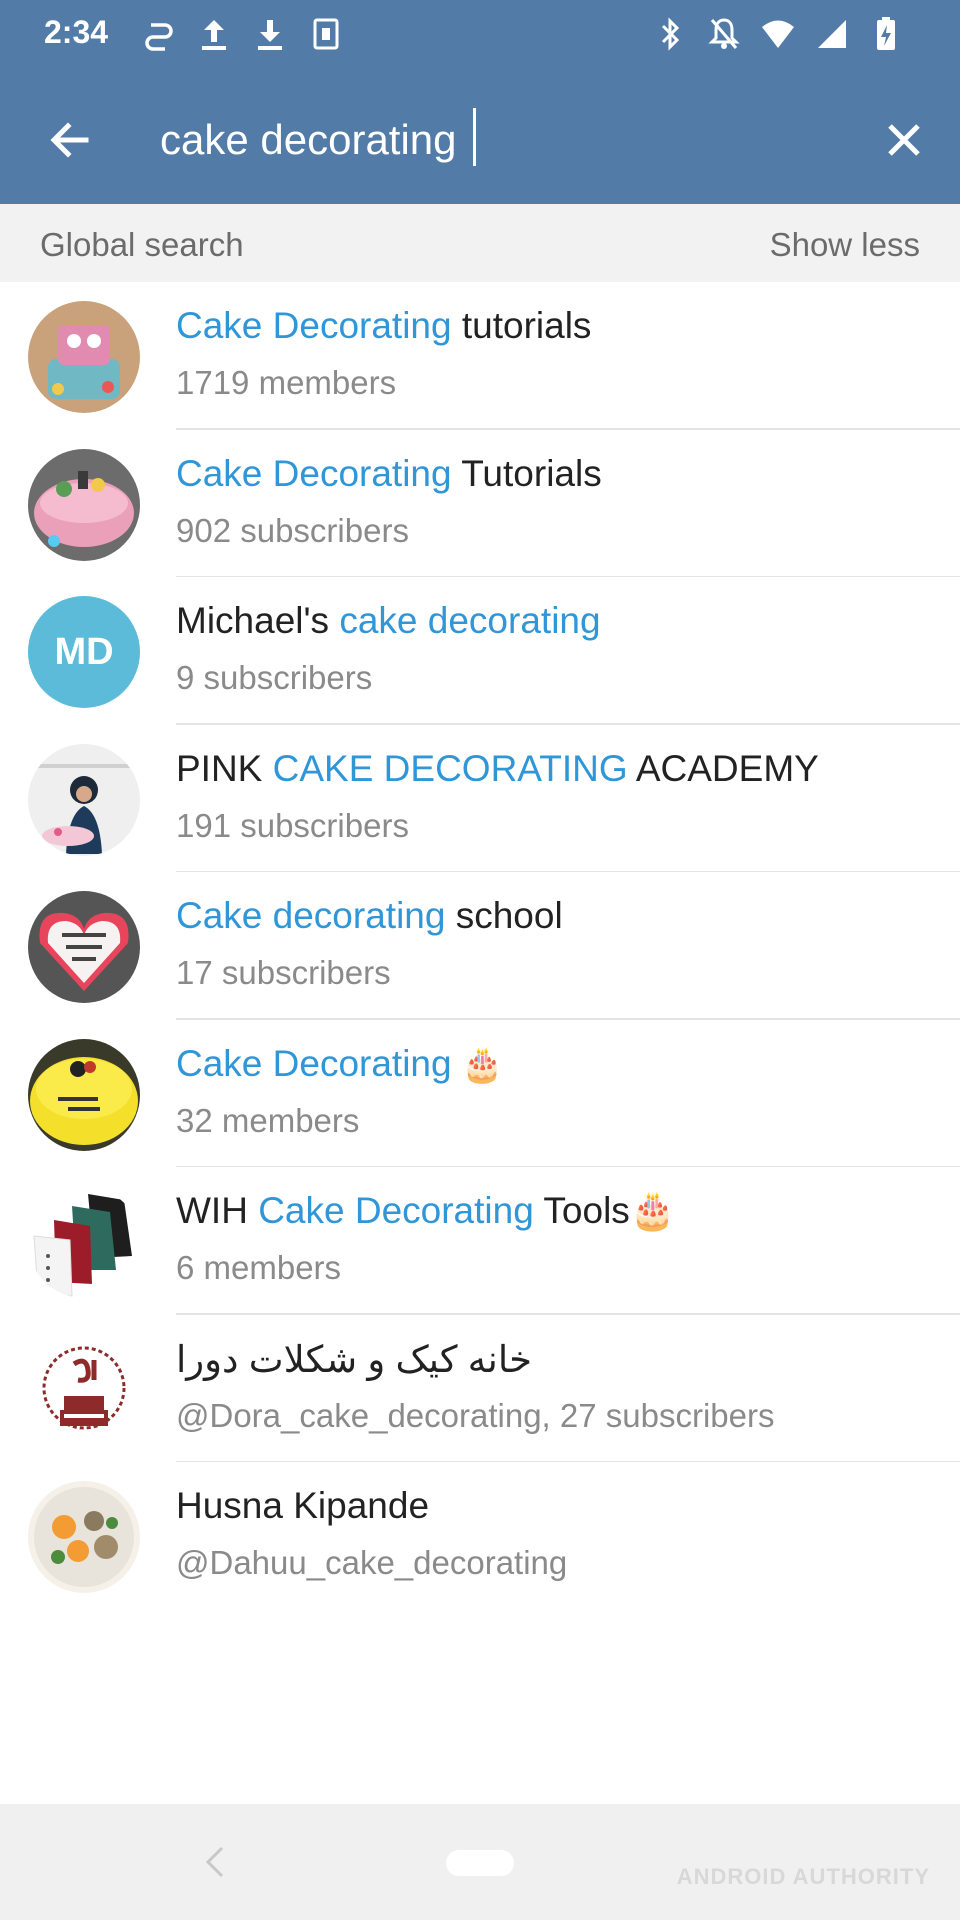  Describe the element at coordinates (426, 1210) in the screenshot. I see `result-title: WIH Cake Decorating Tools🎂` at that location.